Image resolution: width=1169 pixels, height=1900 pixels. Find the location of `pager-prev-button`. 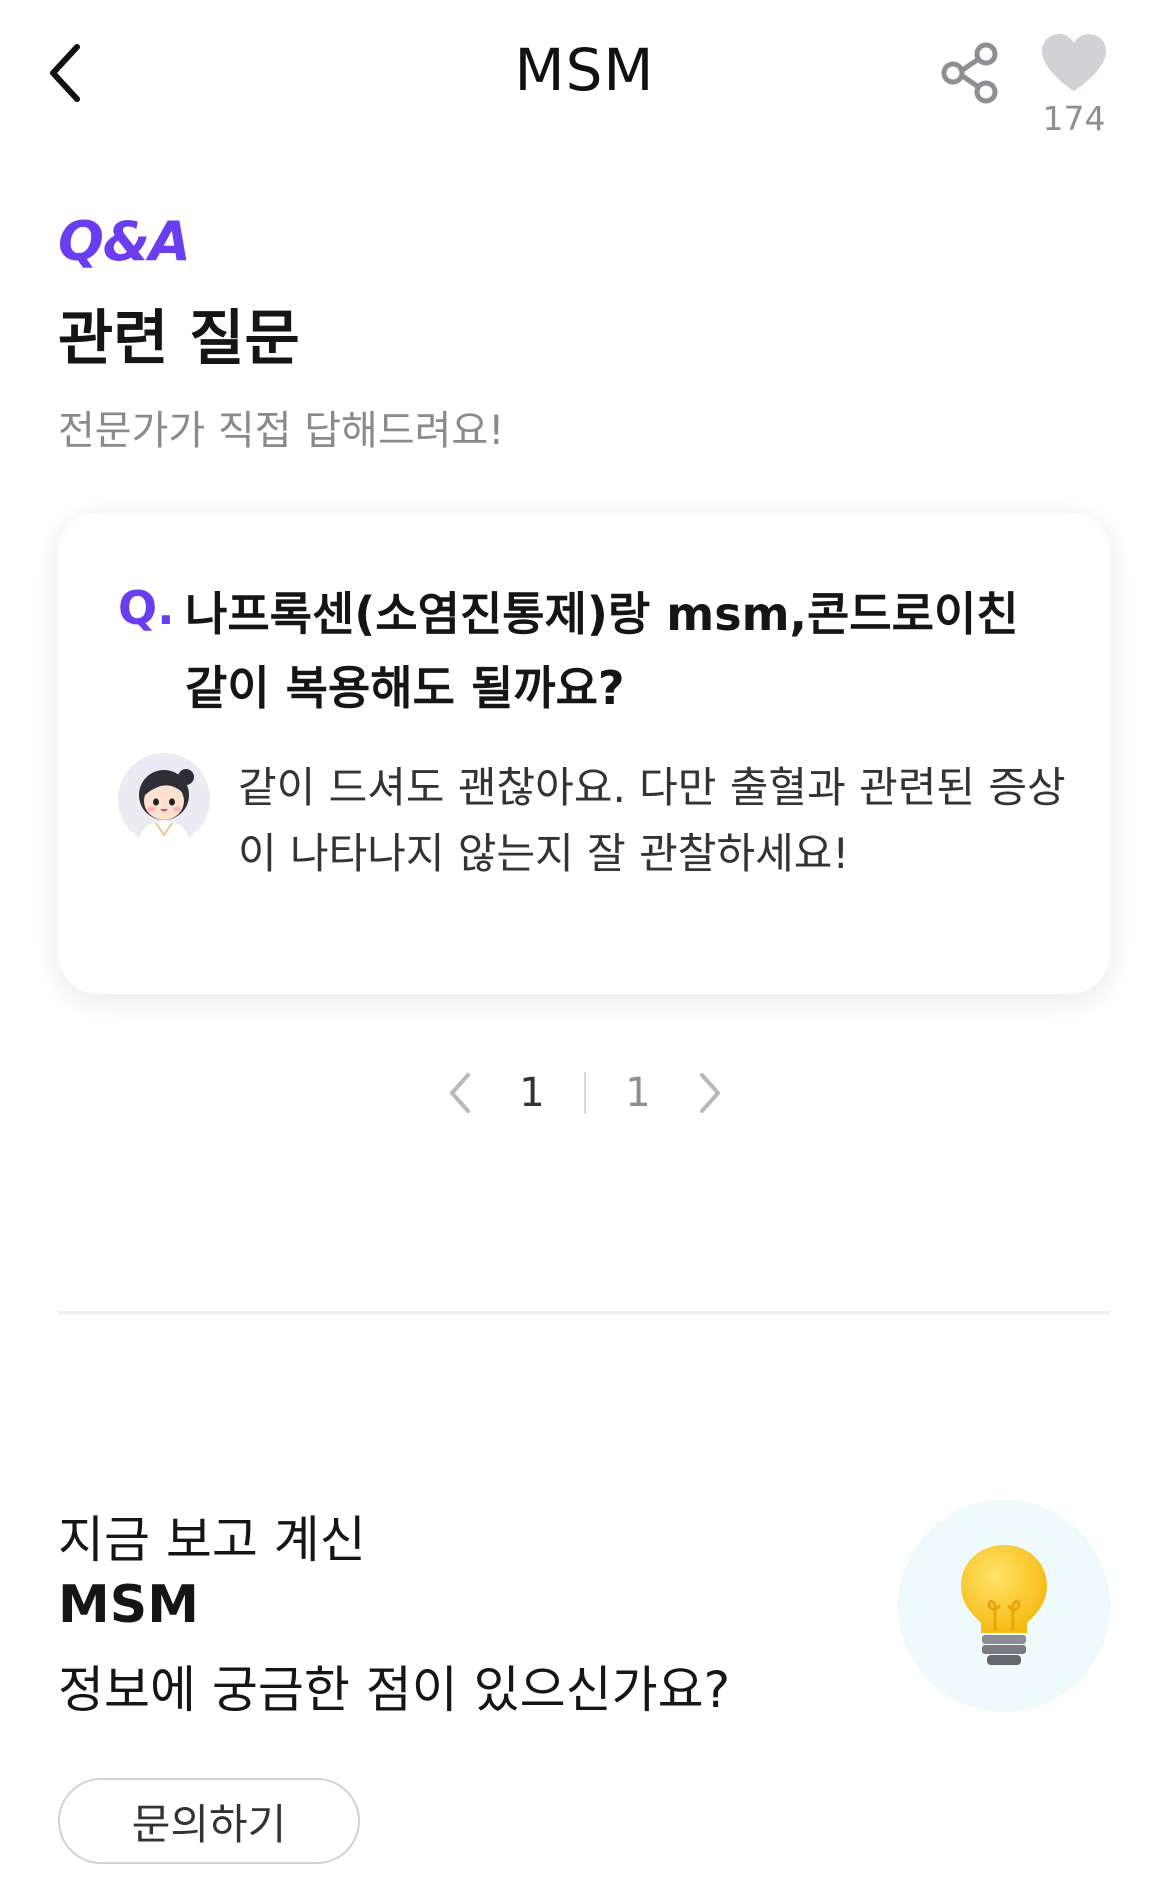

pager-prev-button is located at coordinates (460, 1093).